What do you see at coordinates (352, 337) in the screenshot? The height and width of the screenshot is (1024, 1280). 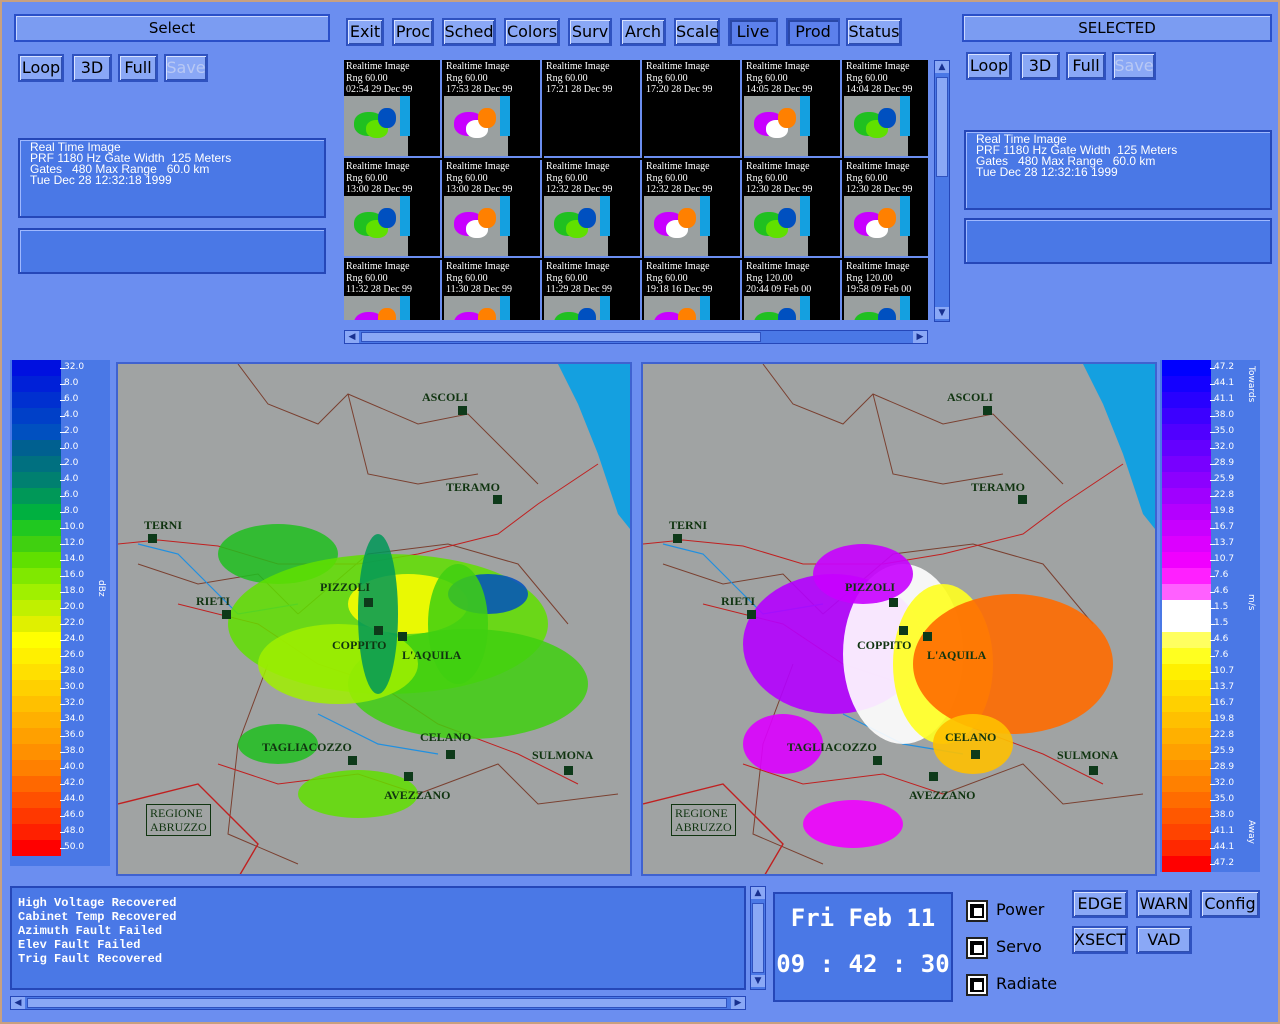 I see `scroll-left-arrow-icon: ◀` at bounding box center [352, 337].